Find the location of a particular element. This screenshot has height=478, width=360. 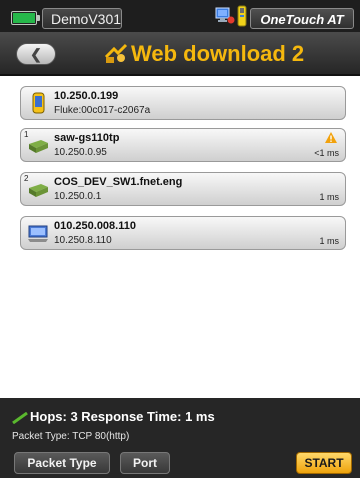

back-button: ❮ is located at coordinates (36, 54).